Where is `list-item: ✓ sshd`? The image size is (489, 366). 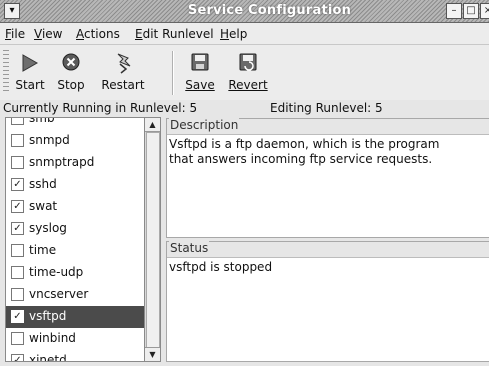 list-item: ✓ sshd is located at coordinates (75, 185).